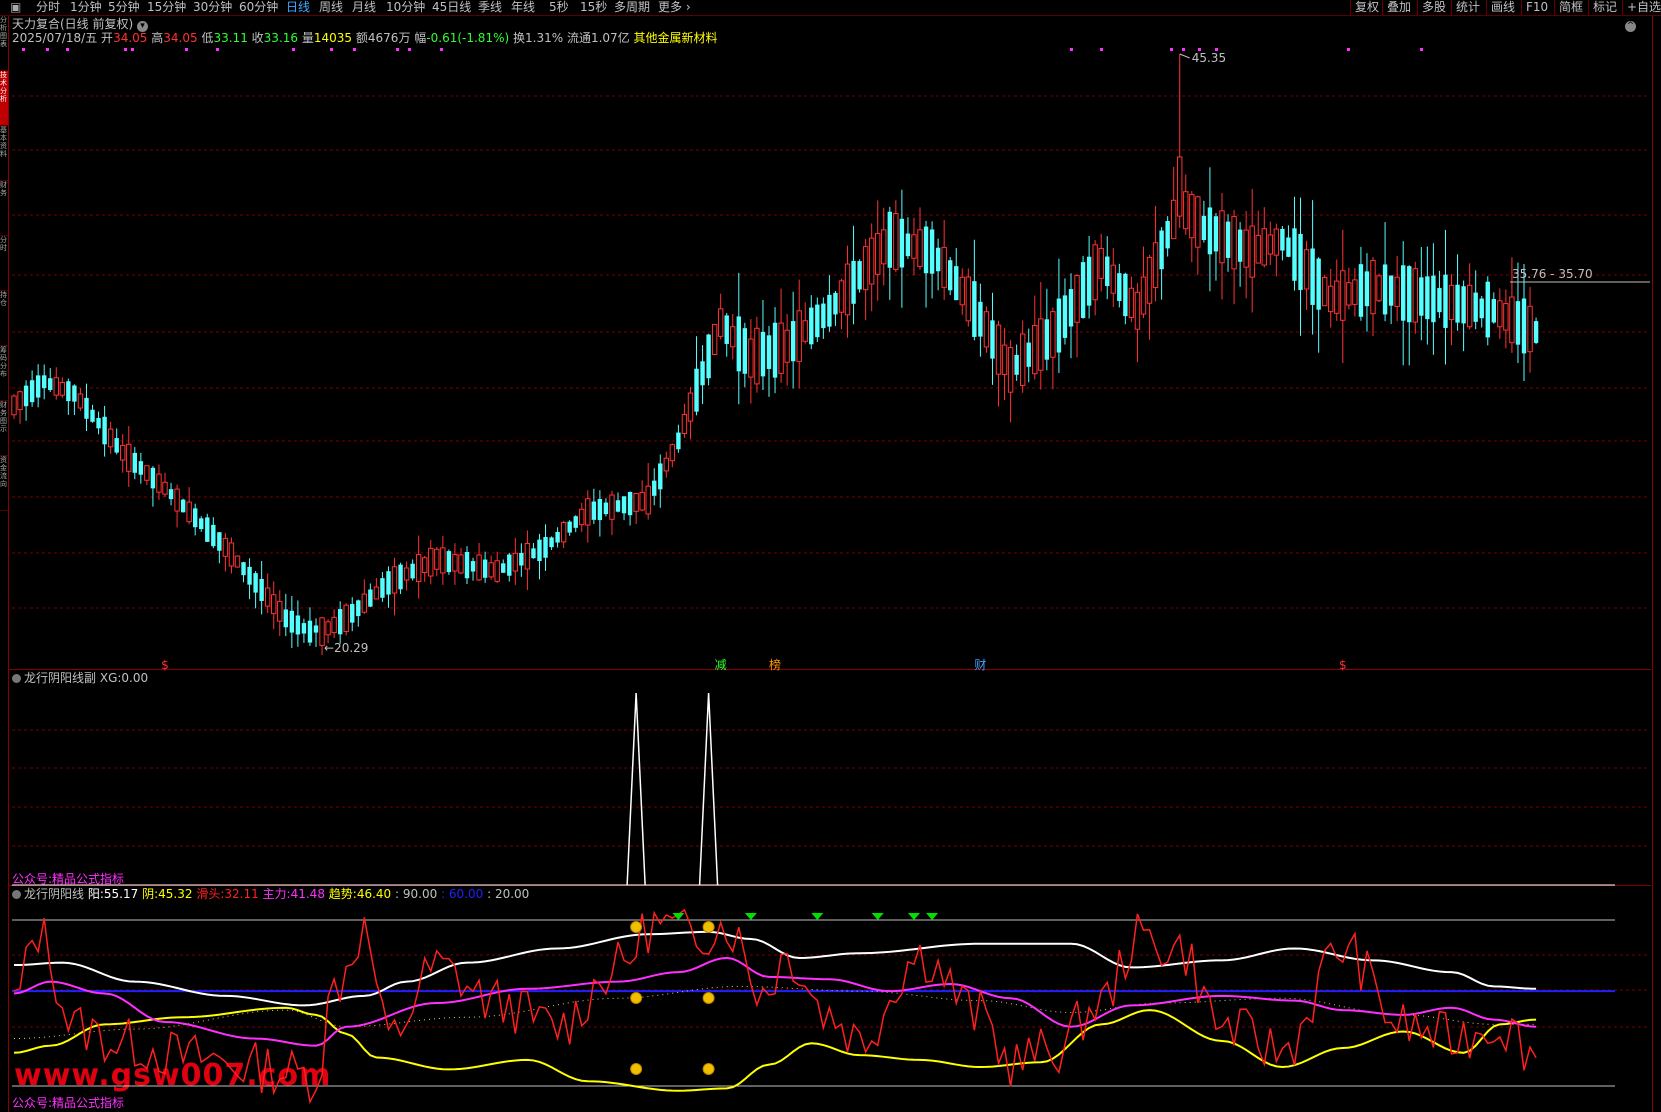 This screenshot has height=1112, width=1661. What do you see at coordinates (775, 1001) in the screenshot?
I see `zhu-line` at bounding box center [775, 1001].